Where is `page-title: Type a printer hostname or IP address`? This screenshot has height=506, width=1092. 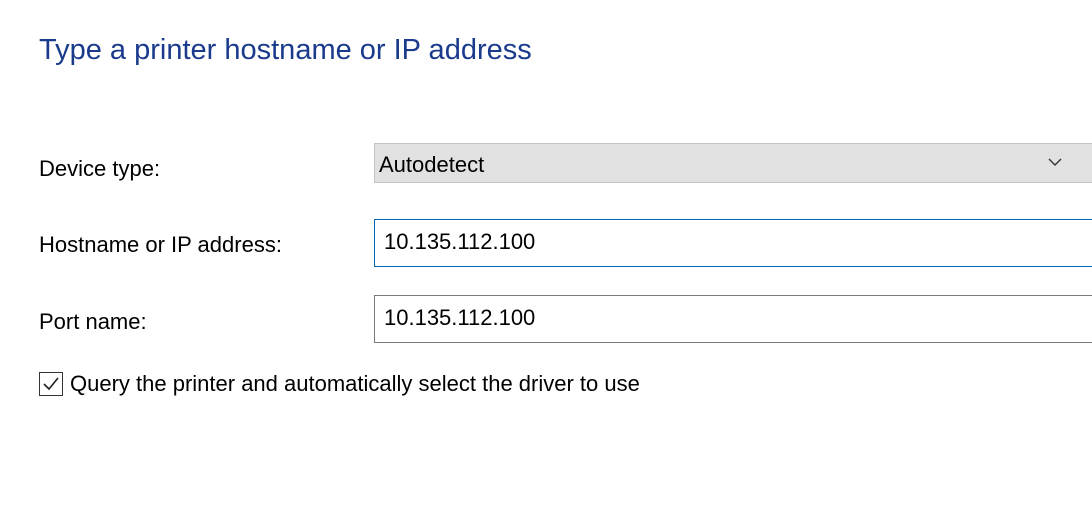
page-title: Type a printer hostname or IP address is located at coordinates (285, 50).